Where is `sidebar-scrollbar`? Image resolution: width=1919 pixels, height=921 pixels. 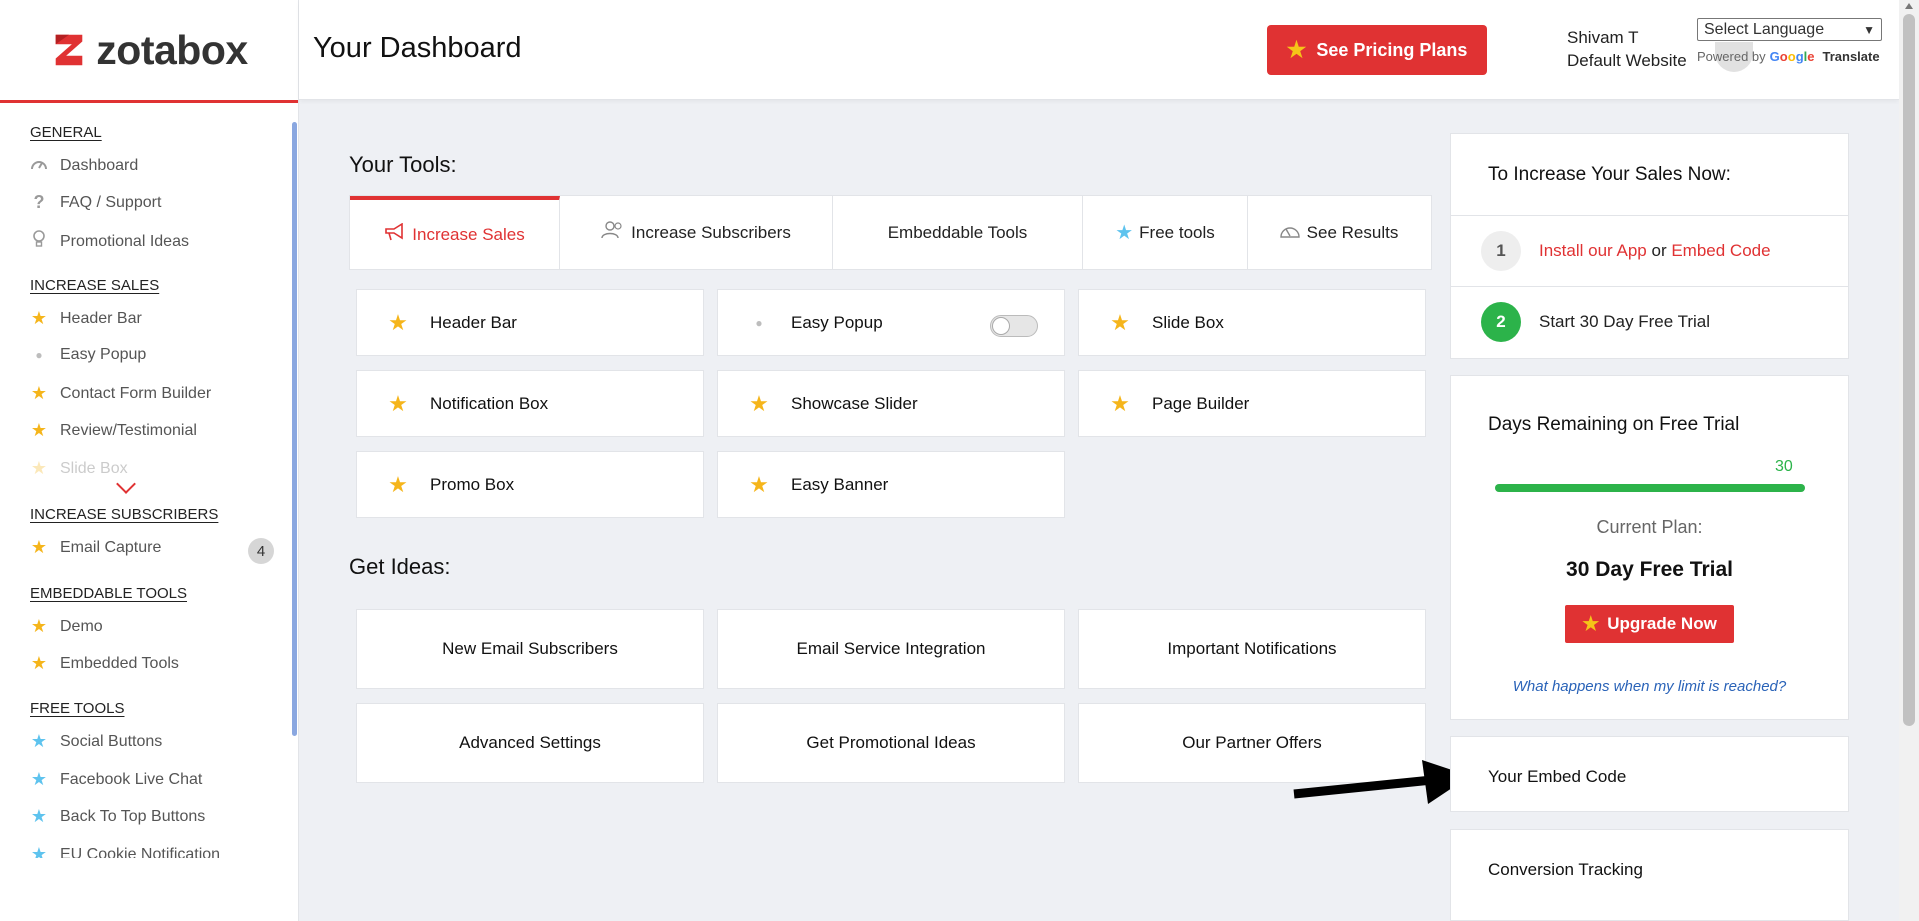
sidebar-scrollbar is located at coordinates (294, 429).